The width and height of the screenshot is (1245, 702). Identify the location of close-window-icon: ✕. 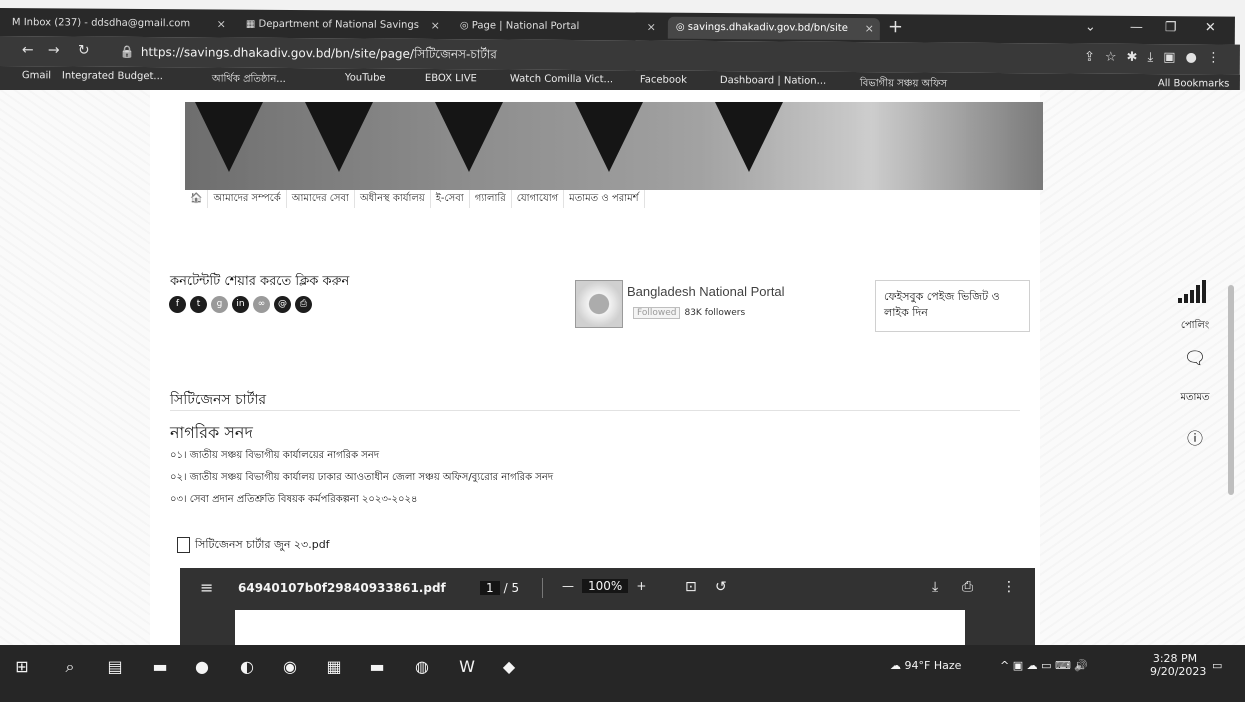
(1210, 27).